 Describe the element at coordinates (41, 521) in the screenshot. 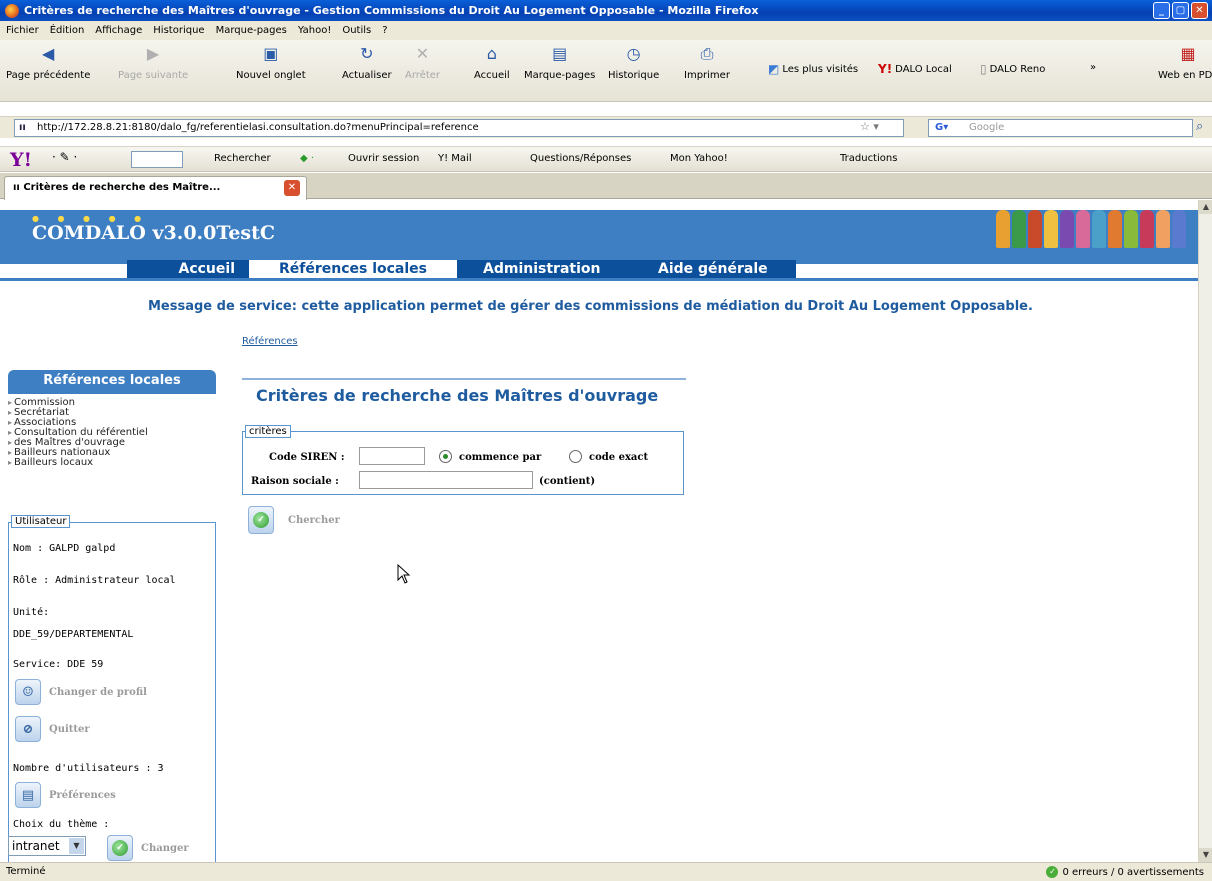

I see `user-panel-legend: Utilisateur` at that location.